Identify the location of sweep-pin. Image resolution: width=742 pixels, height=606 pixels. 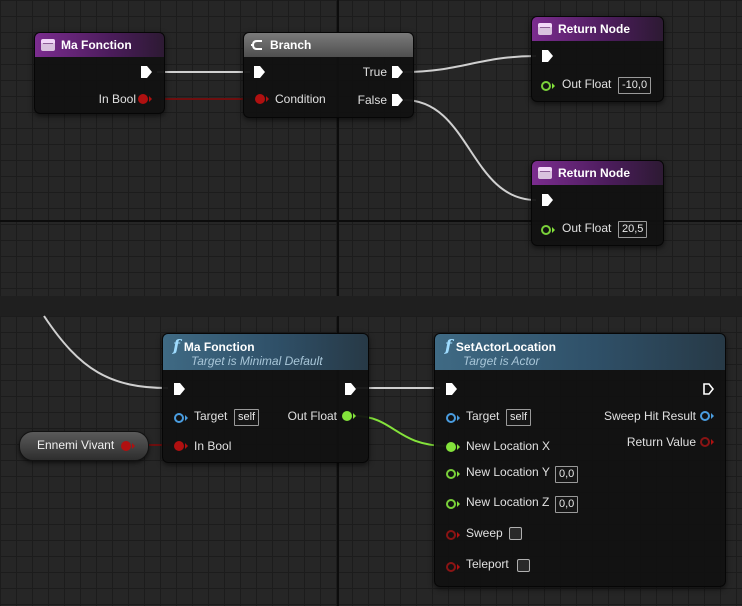
(451, 535).